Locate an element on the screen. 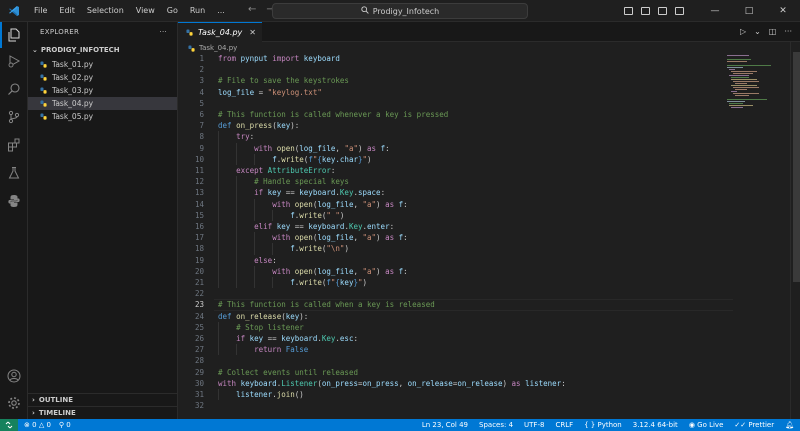 This screenshot has height=431, width=800. search-text: Prodigy_Infotech is located at coordinates (406, 11).